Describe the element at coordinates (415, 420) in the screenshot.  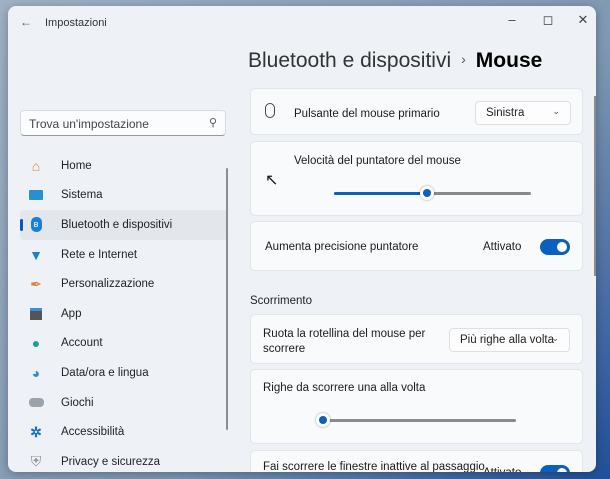
I see `lines-slider` at that location.